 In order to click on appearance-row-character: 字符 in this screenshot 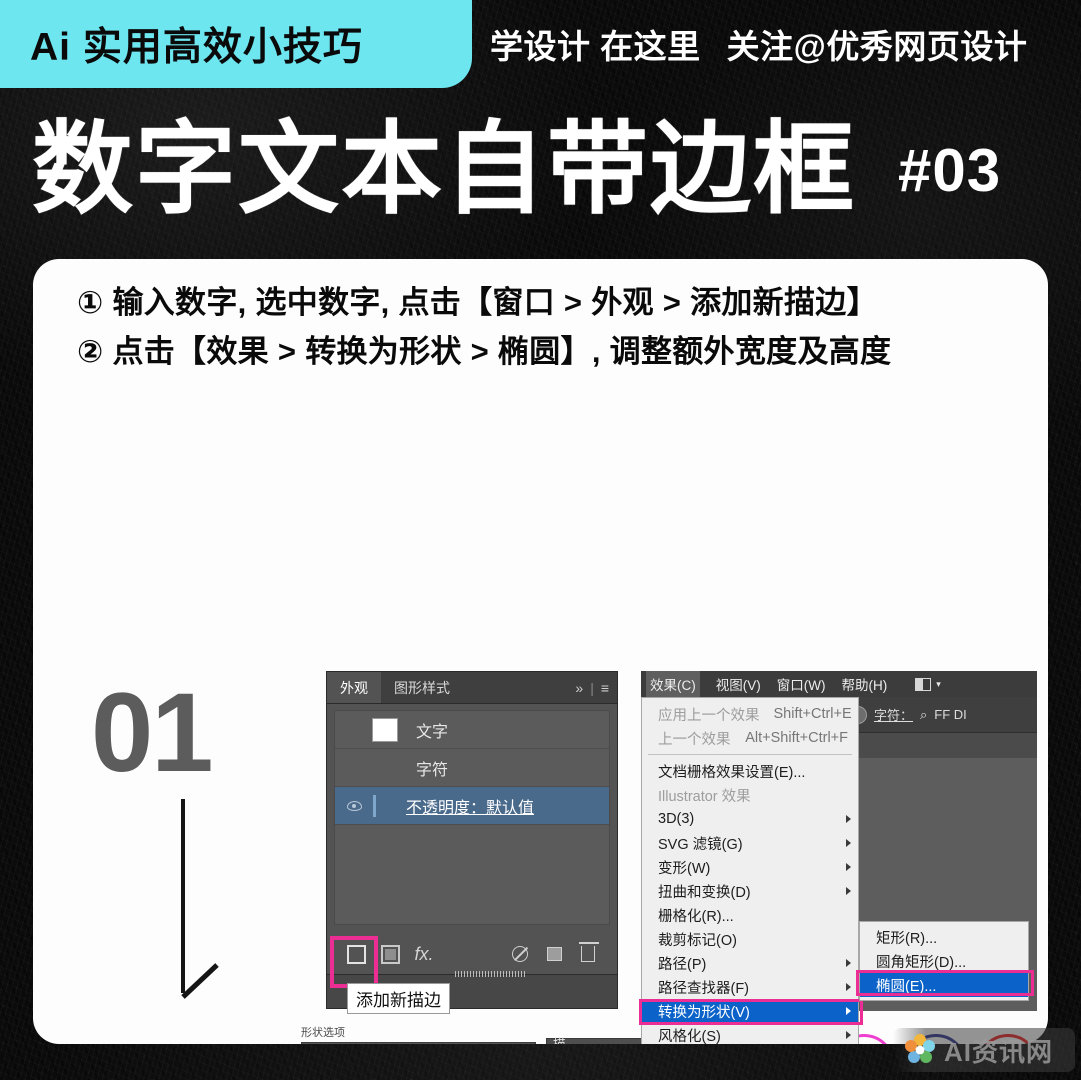, I will do `click(472, 768)`.